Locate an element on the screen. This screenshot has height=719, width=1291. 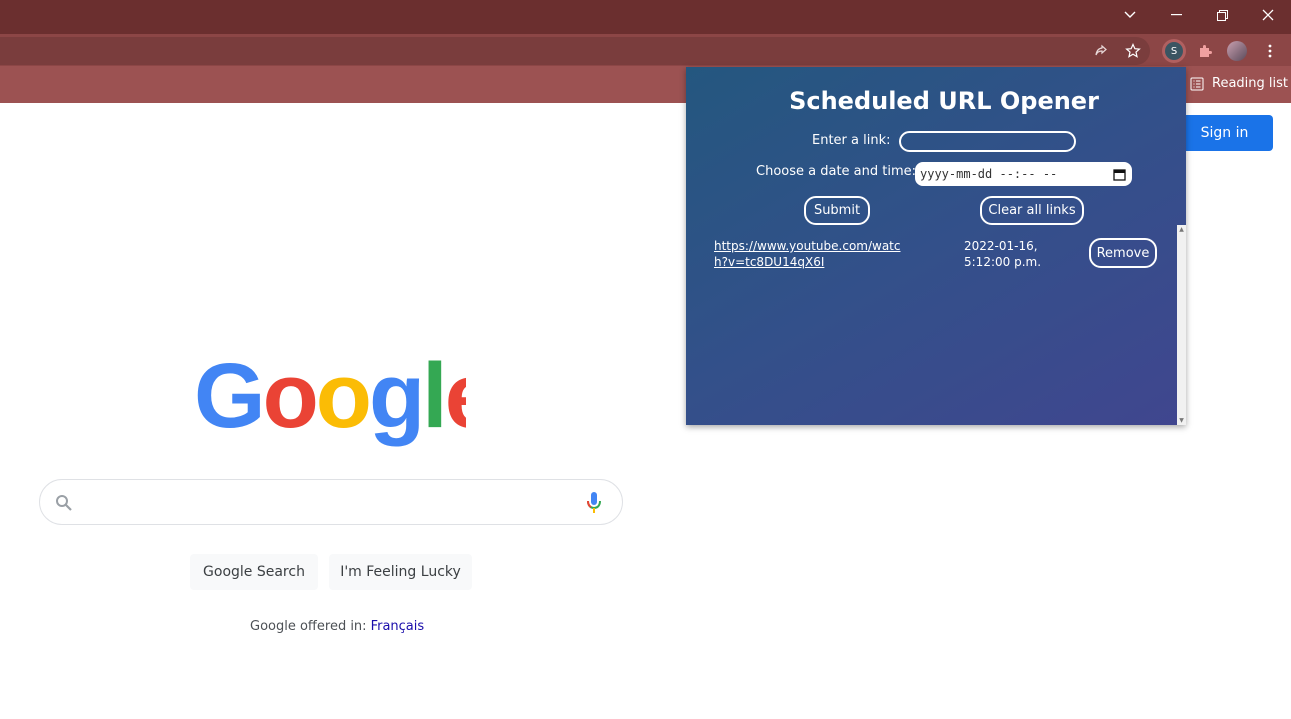
extension-badge: S is located at coordinates (1174, 51).